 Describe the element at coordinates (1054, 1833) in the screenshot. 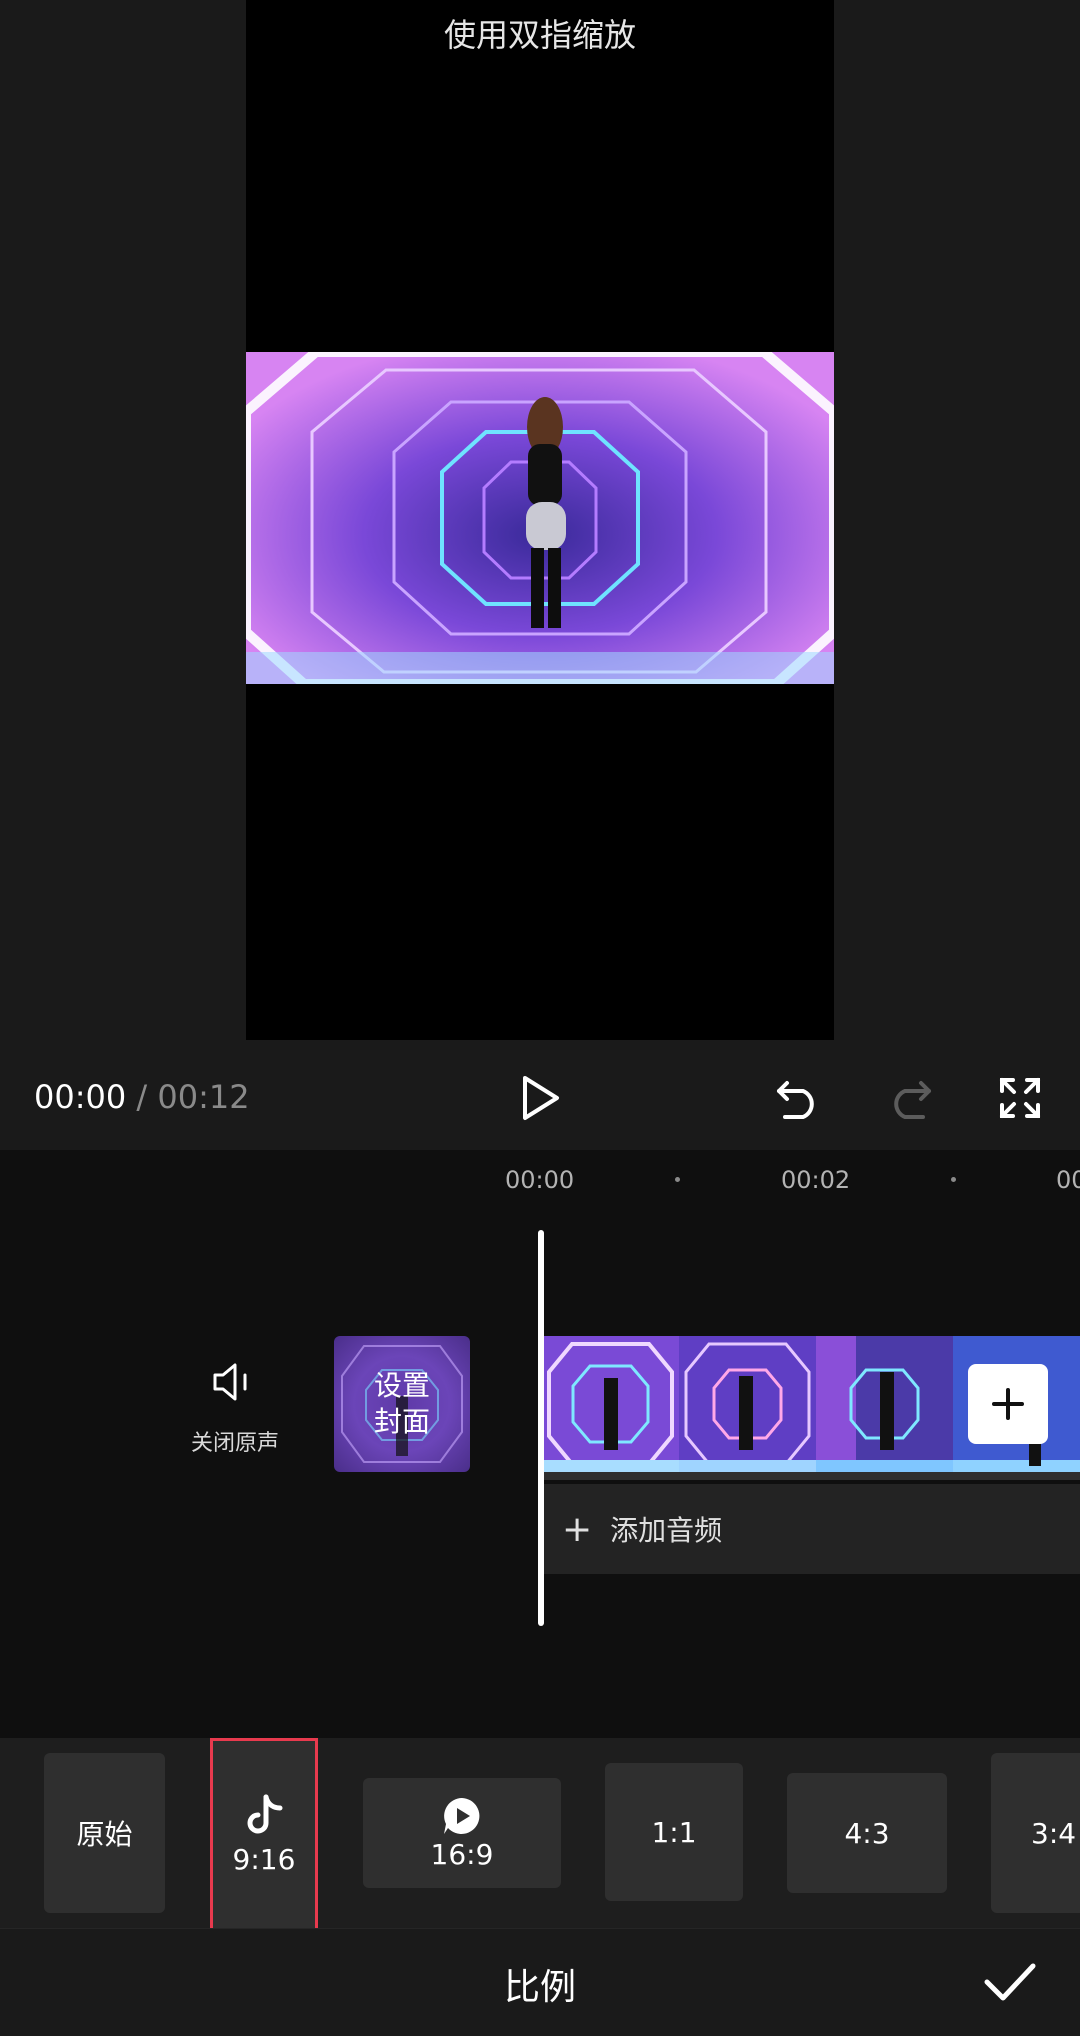

I see `ratio-label: 3:4` at that location.